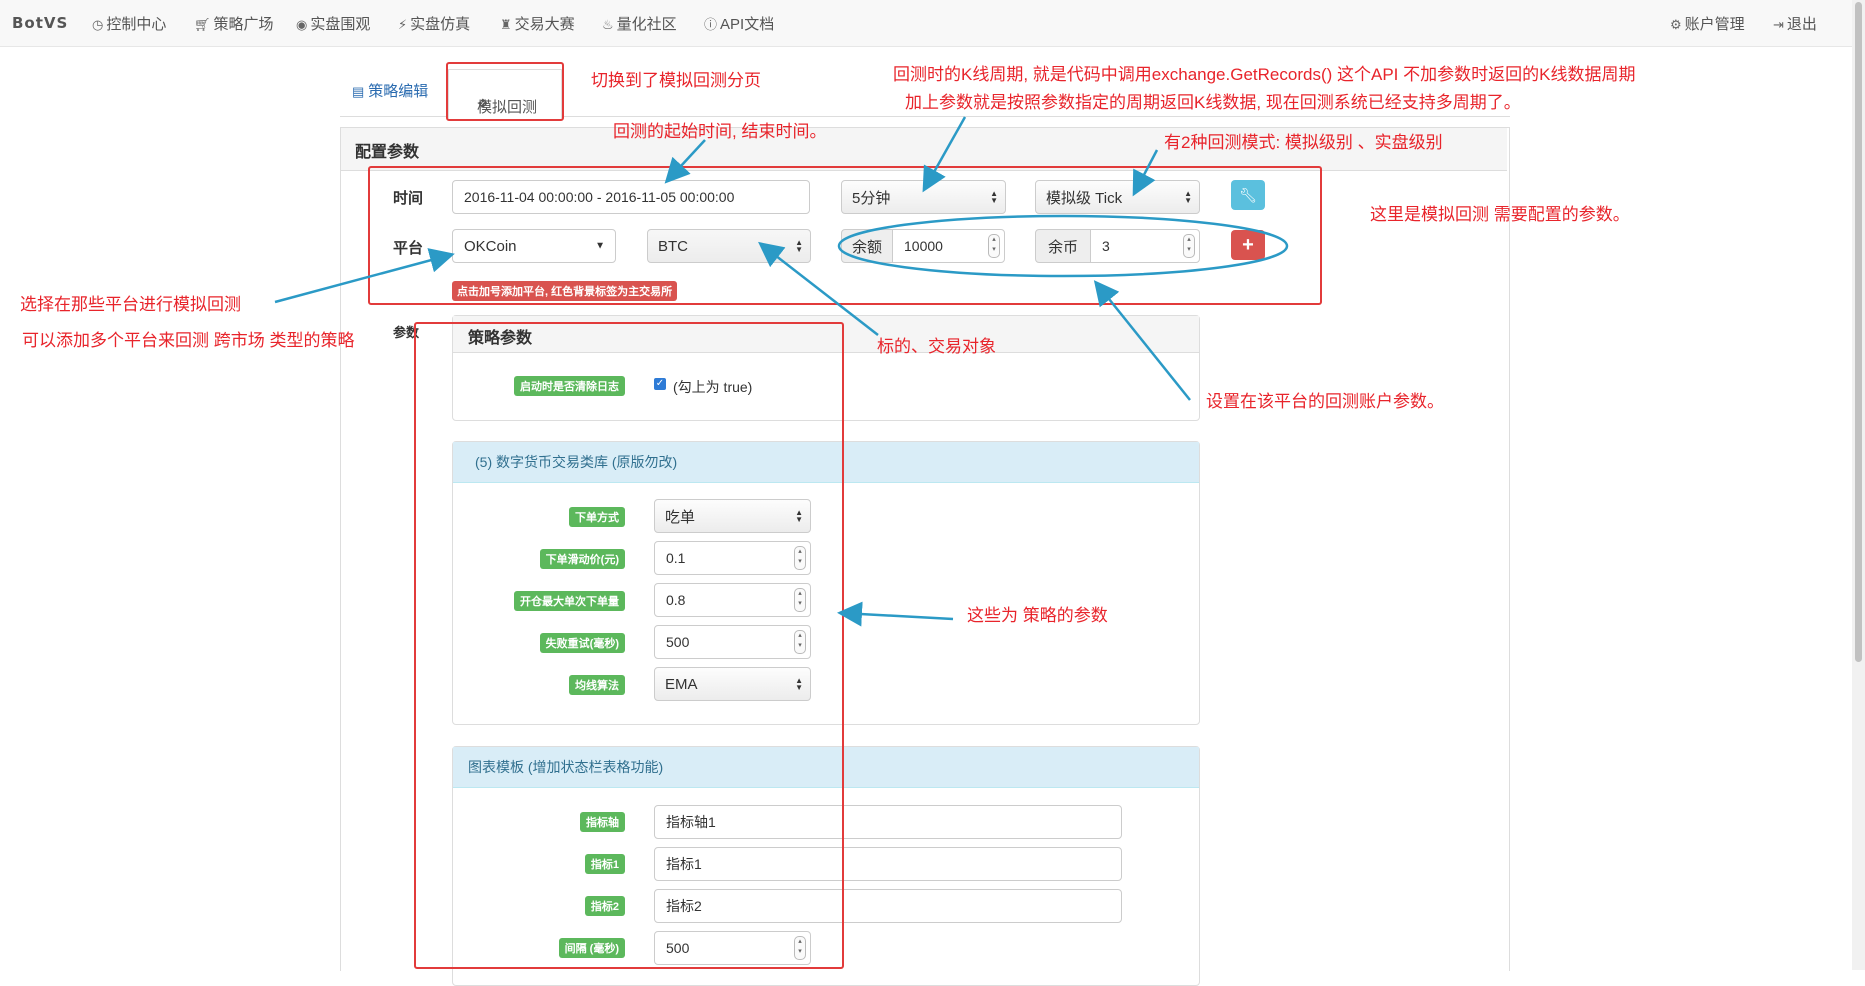 This screenshot has height=986, width=1865. Describe the element at coordinates (895, 614) in the screenshot. I see `arrow-params` at that location.